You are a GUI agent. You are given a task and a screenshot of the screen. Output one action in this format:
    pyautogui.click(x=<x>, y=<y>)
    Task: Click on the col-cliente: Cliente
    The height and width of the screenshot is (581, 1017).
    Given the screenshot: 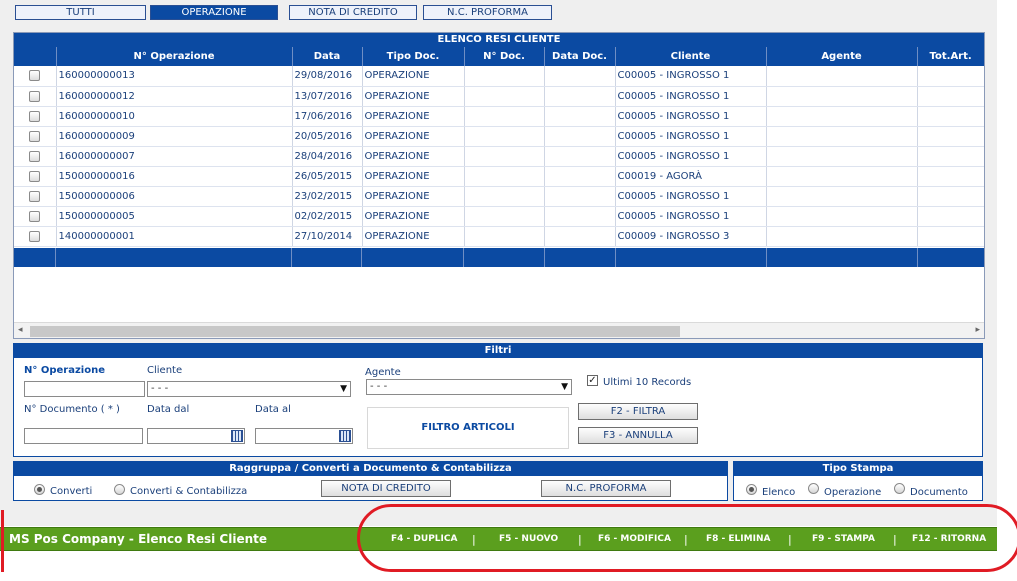 What is the action you would take?
    pyautogui.click(x=691, y=56)
    